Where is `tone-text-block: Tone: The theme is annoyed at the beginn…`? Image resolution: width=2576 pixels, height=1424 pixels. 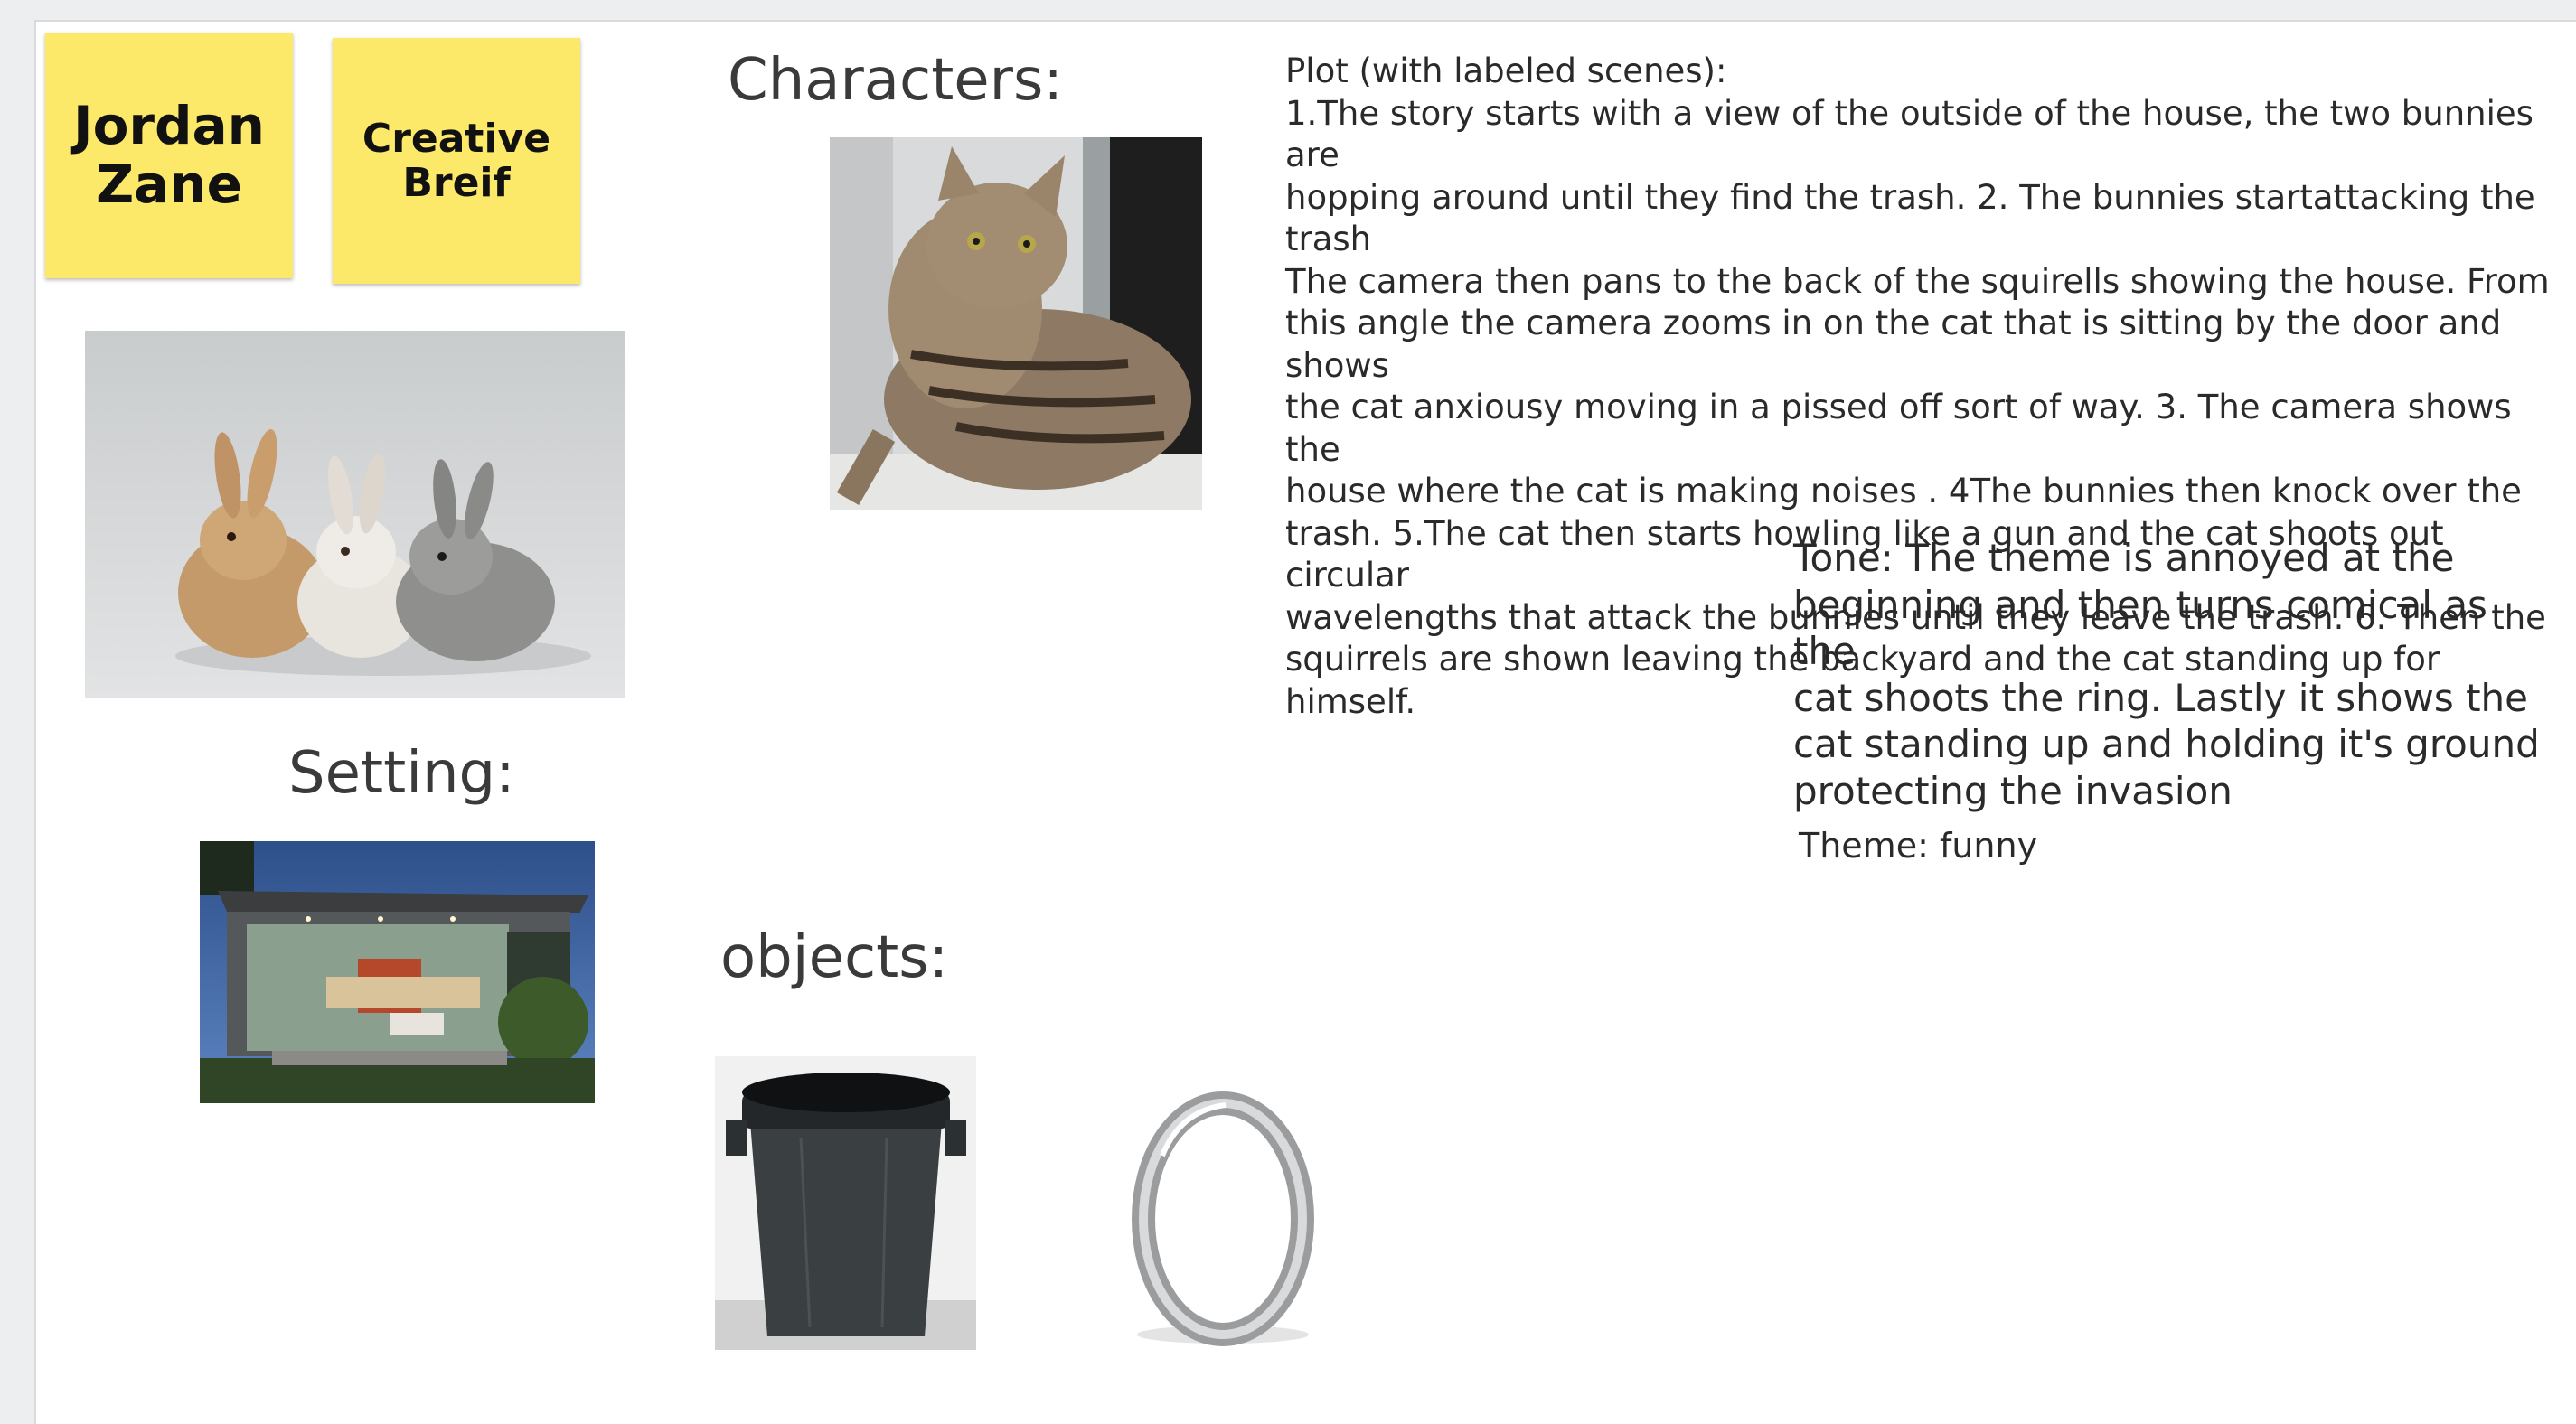 tone-text-block: Tone: The theme is annoyed at the beginn… is located at coordinates (2172, 674).